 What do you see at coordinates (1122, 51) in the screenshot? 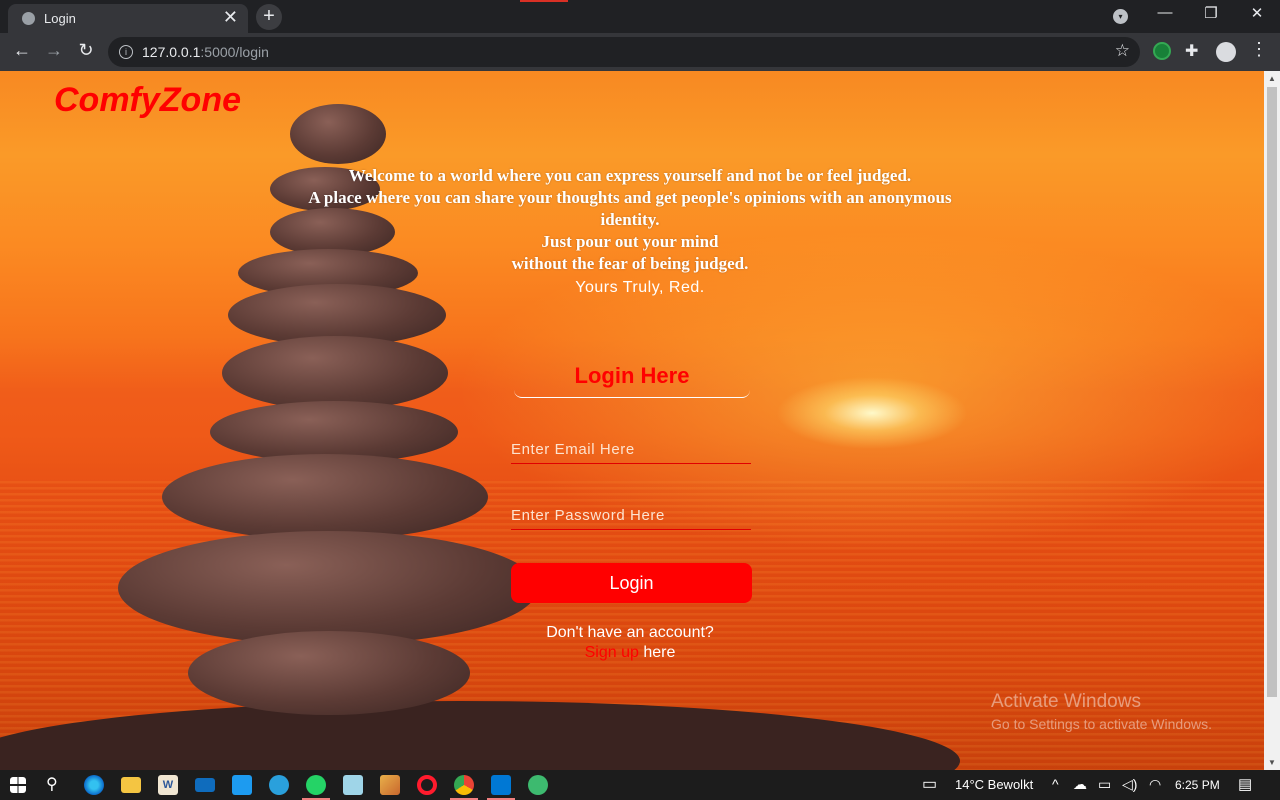
I see `bookmark-star-icon: ☆` at bounding box center [1122, 51].